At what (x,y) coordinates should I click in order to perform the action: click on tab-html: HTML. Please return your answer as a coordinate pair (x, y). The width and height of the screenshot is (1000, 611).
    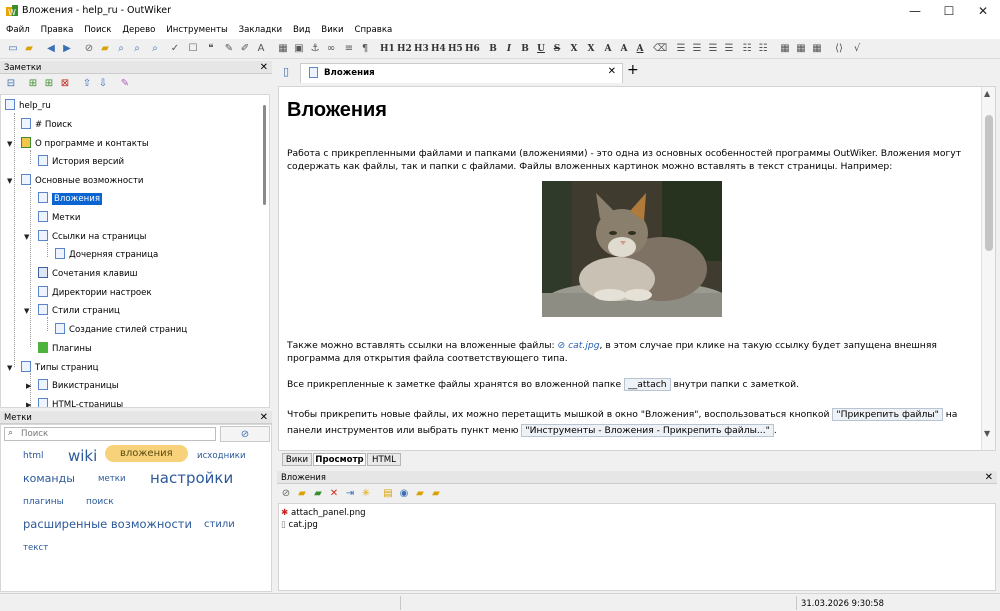
    Looking at the image, I should click on (384, 459).